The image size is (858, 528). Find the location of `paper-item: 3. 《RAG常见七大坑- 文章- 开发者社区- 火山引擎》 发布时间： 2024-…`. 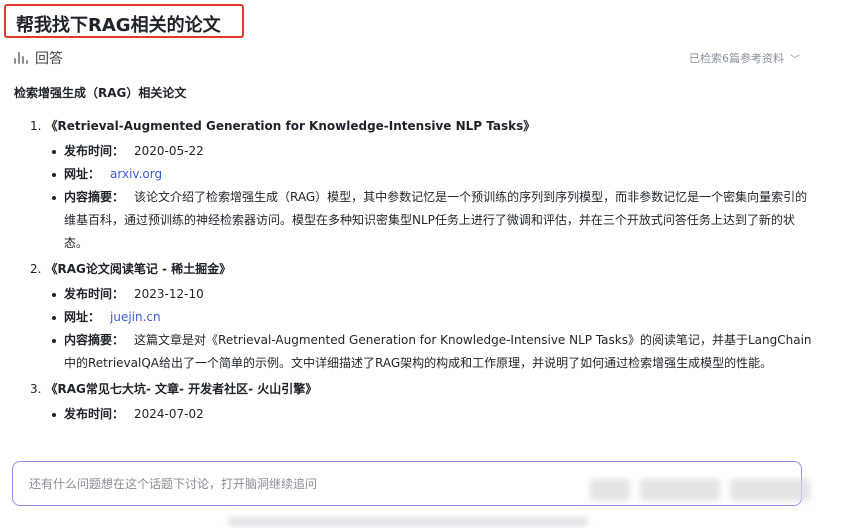

paper-item: 3. 《RAG常见七大坑- 文章- 开发者社区- 火山引擎》 发布时间： 2024-… is located at coordinates (414, 400).